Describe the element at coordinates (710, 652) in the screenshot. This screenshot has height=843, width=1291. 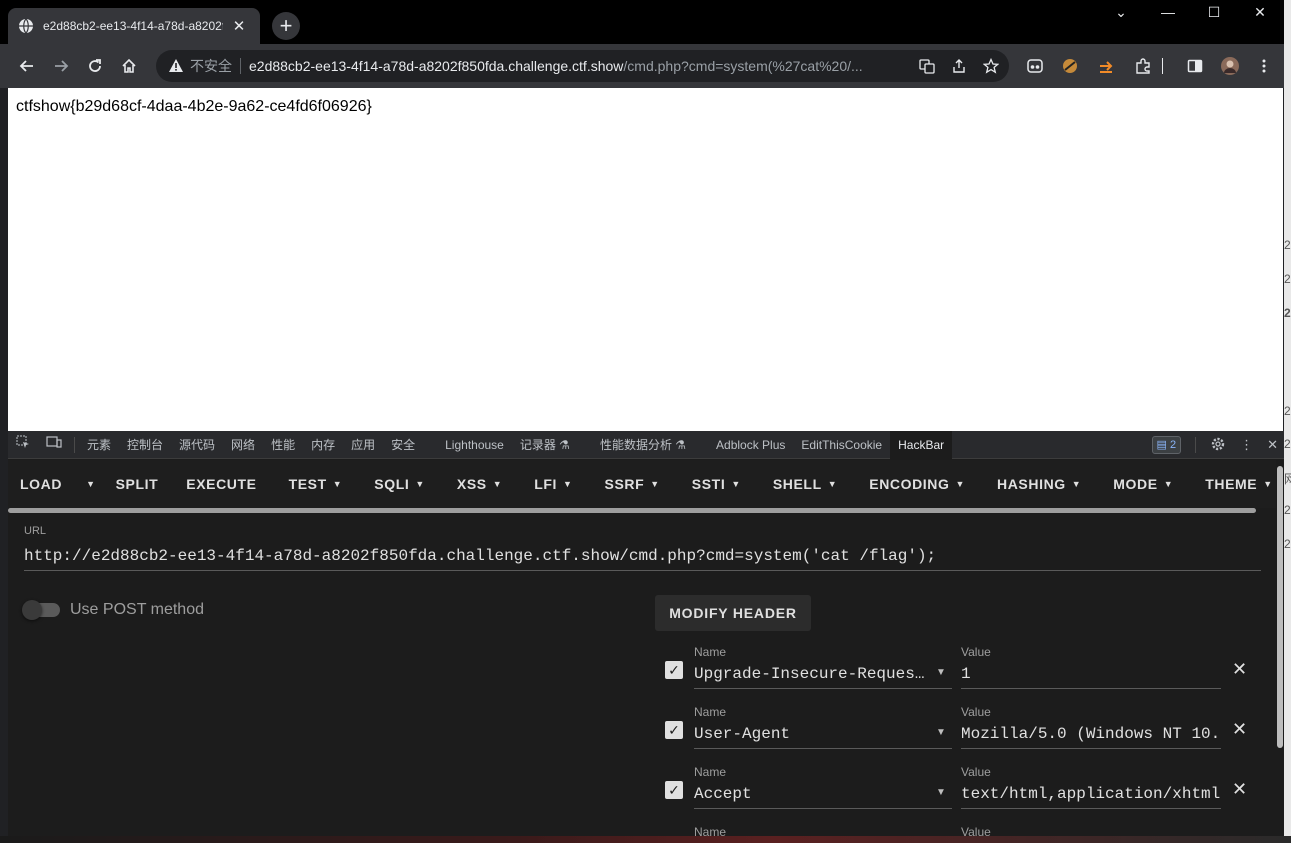
I see `header-name-label: Name` at that location.